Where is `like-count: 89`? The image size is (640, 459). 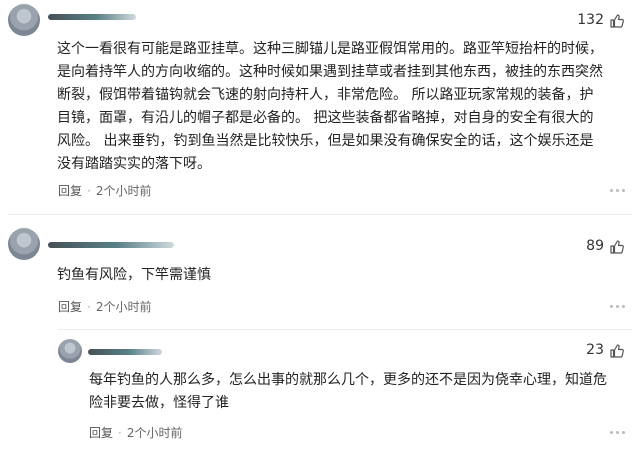 like-count: 89 is located at coordinates (595, 246).